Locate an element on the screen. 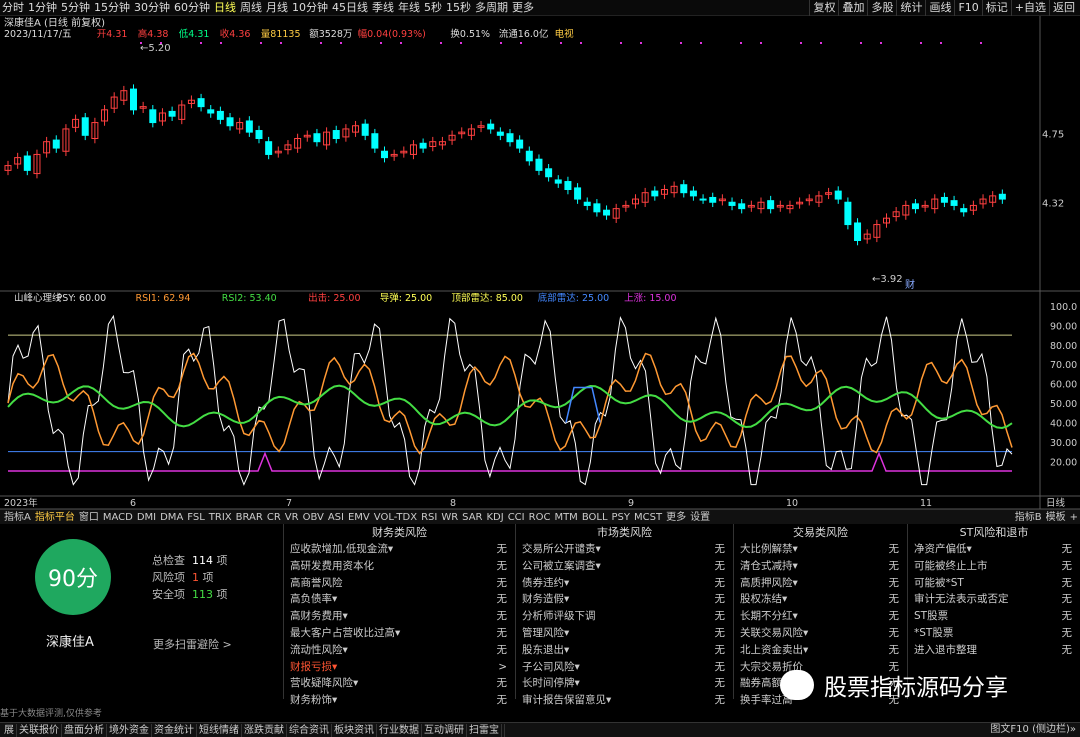  period-5: 60分钟 is located at coordinates (192, 8).